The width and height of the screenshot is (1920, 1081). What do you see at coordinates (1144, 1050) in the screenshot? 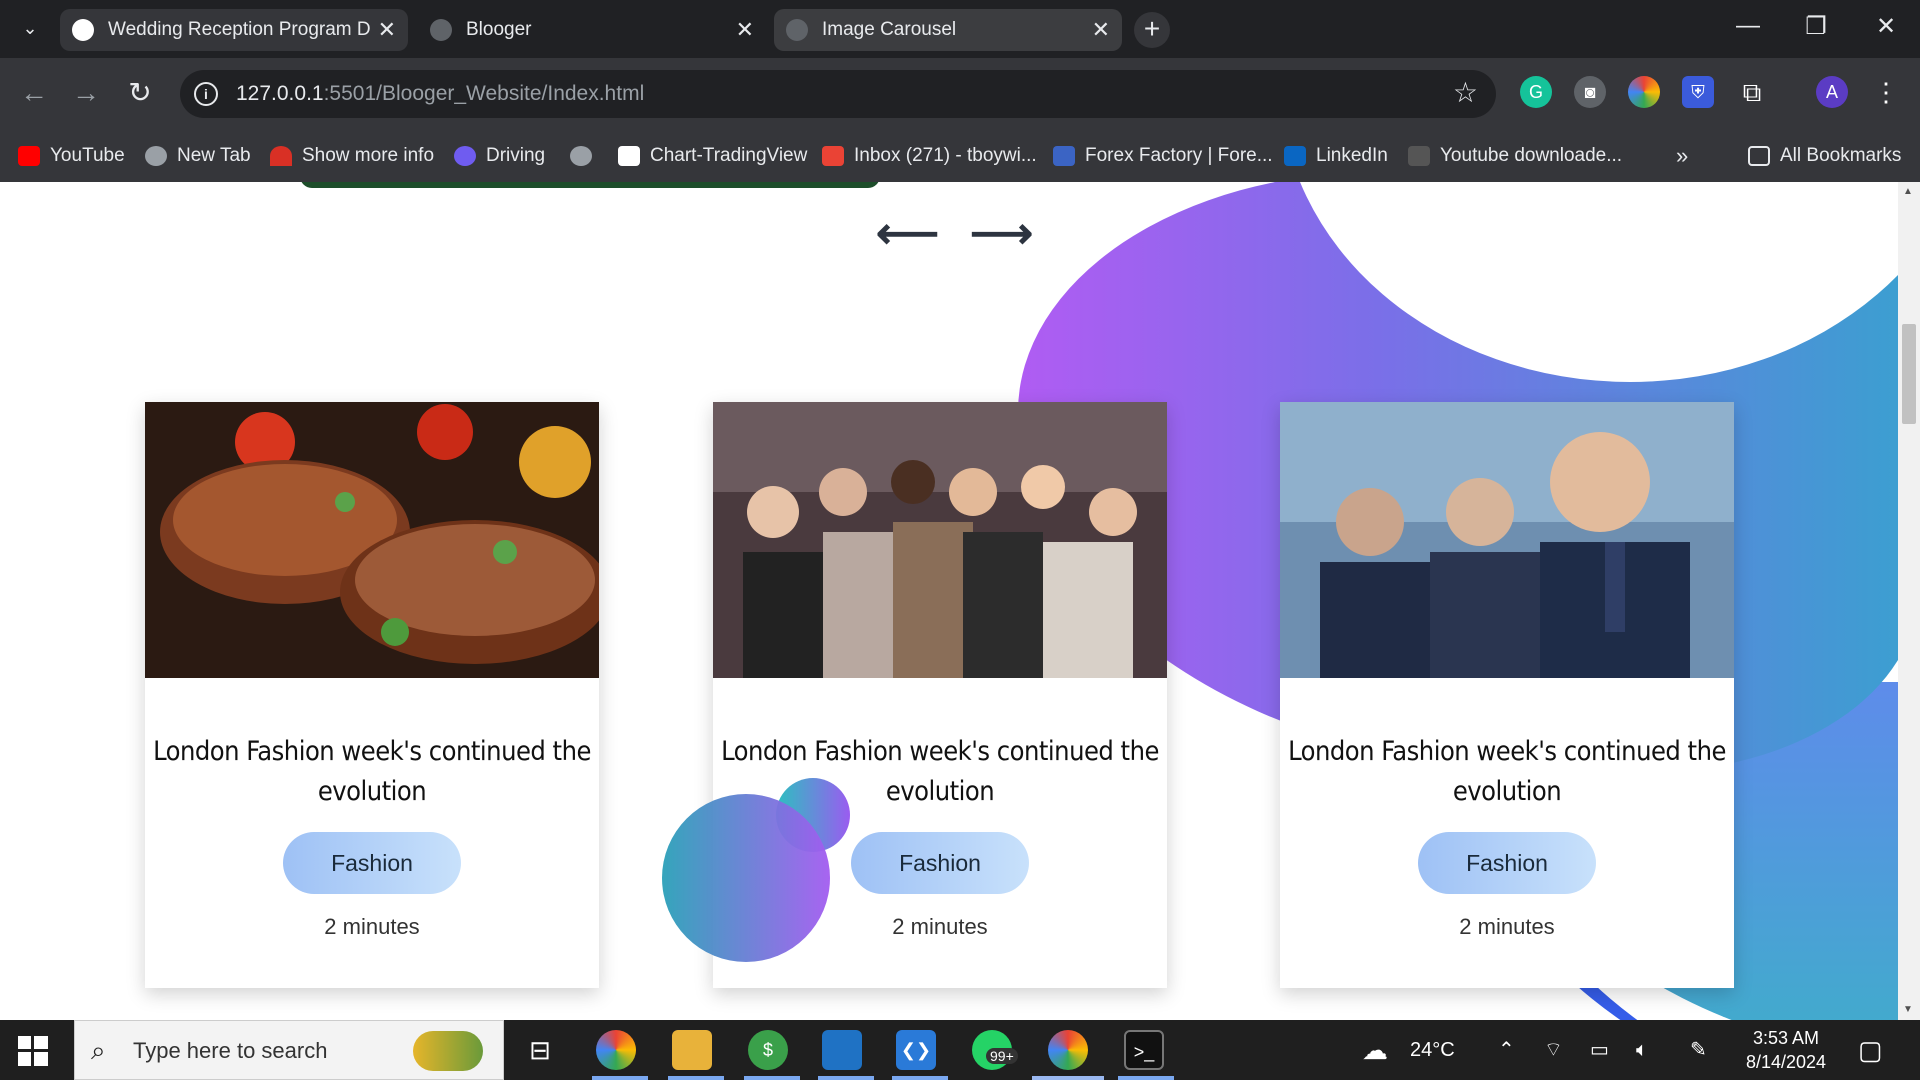
I see `terminal-icon: >_` at bounding box center [1144, 1050].